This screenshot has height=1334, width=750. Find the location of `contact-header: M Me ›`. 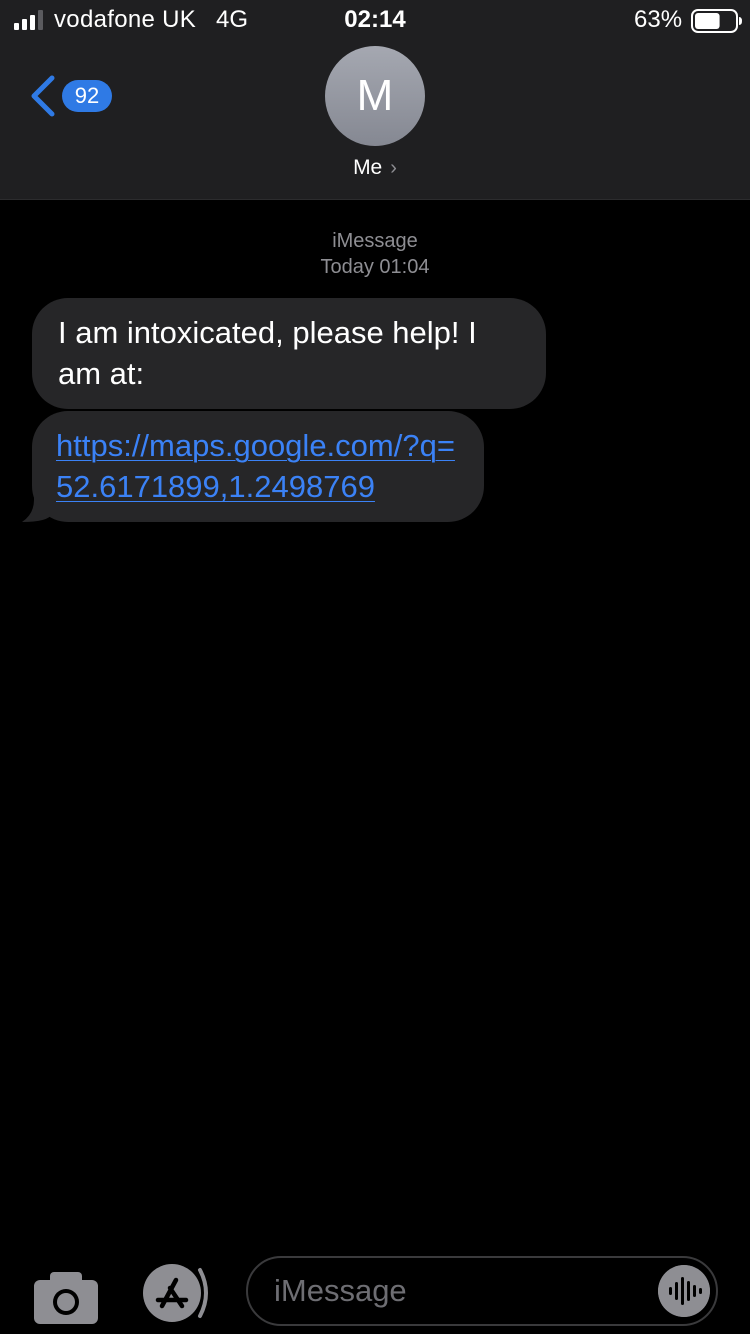

contact-header: M Me › is located at coordinates (375, 119).